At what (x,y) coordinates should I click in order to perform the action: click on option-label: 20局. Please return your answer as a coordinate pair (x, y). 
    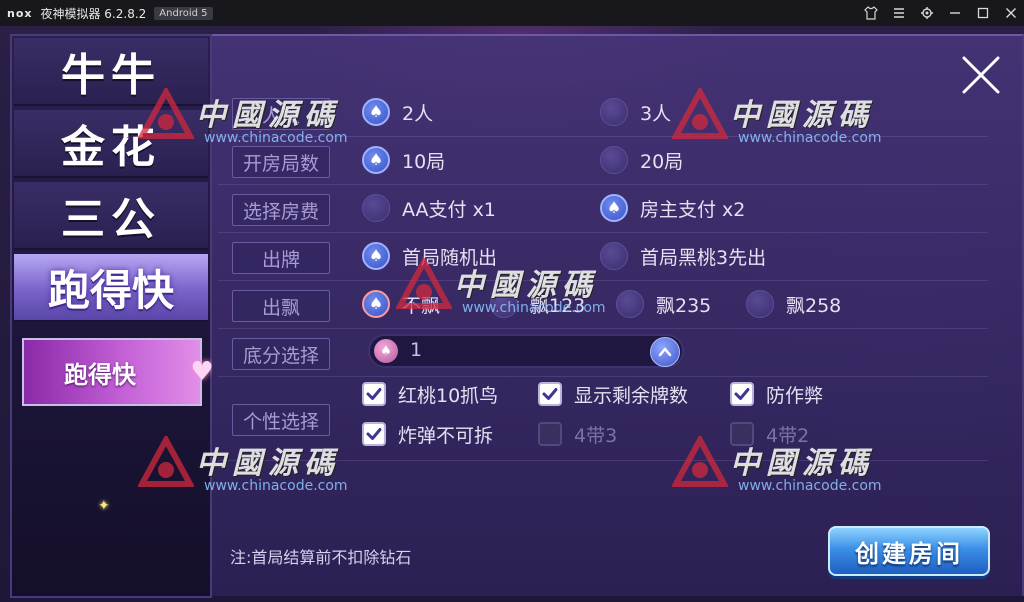
    Looking at the image, I should click on (662, 161).